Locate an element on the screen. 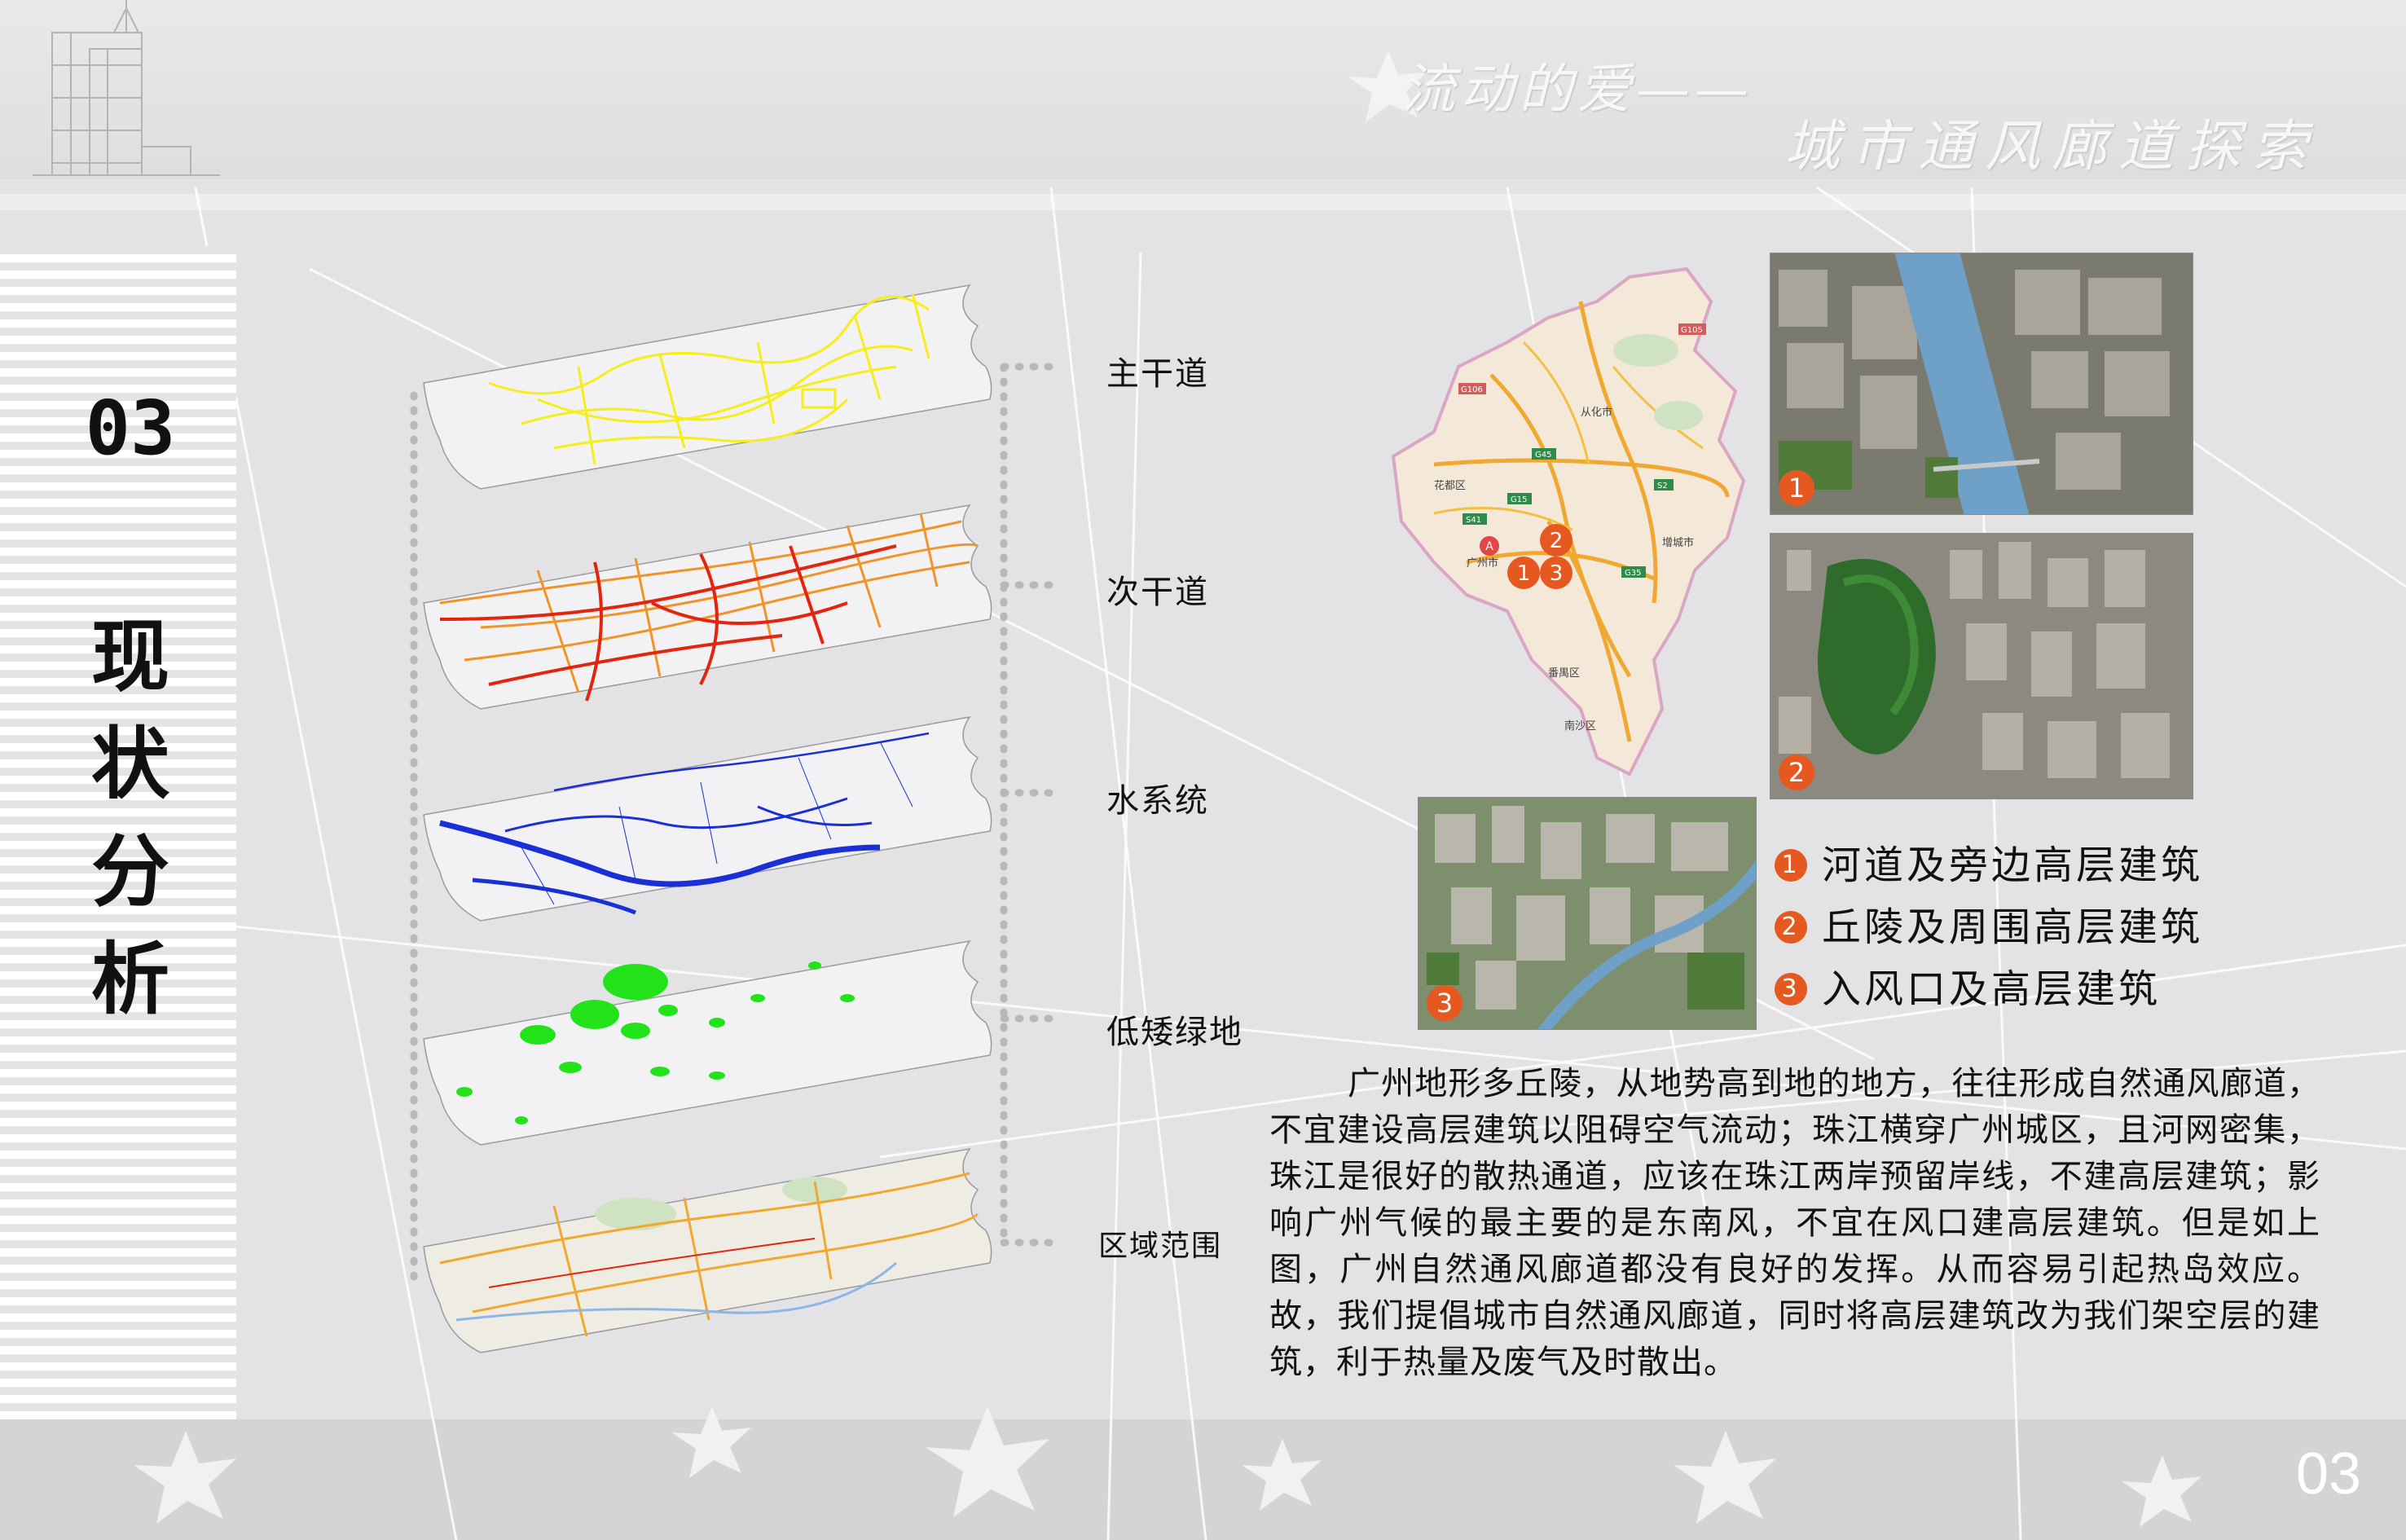 Image resolution: width=2406 pixels, height=1540 pixels. map-road-code: G15 is located at coordinates (1519, 499).